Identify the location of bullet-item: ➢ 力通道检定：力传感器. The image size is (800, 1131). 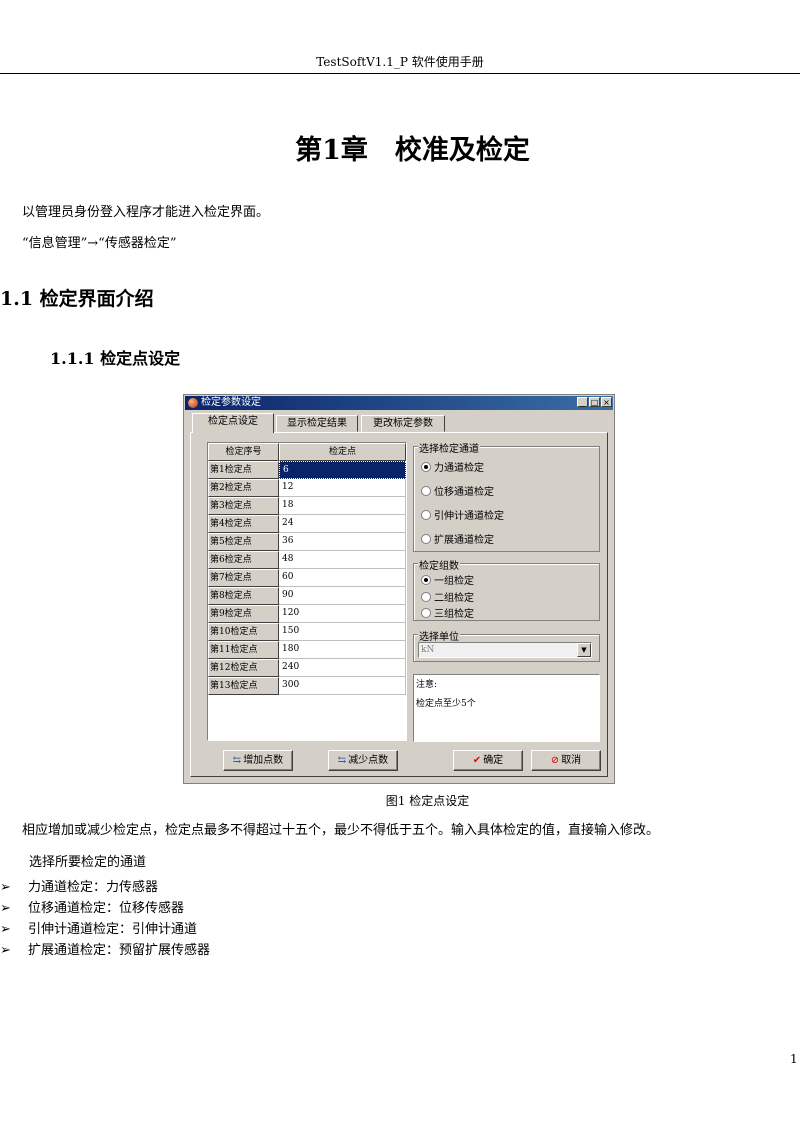
(79, 887).